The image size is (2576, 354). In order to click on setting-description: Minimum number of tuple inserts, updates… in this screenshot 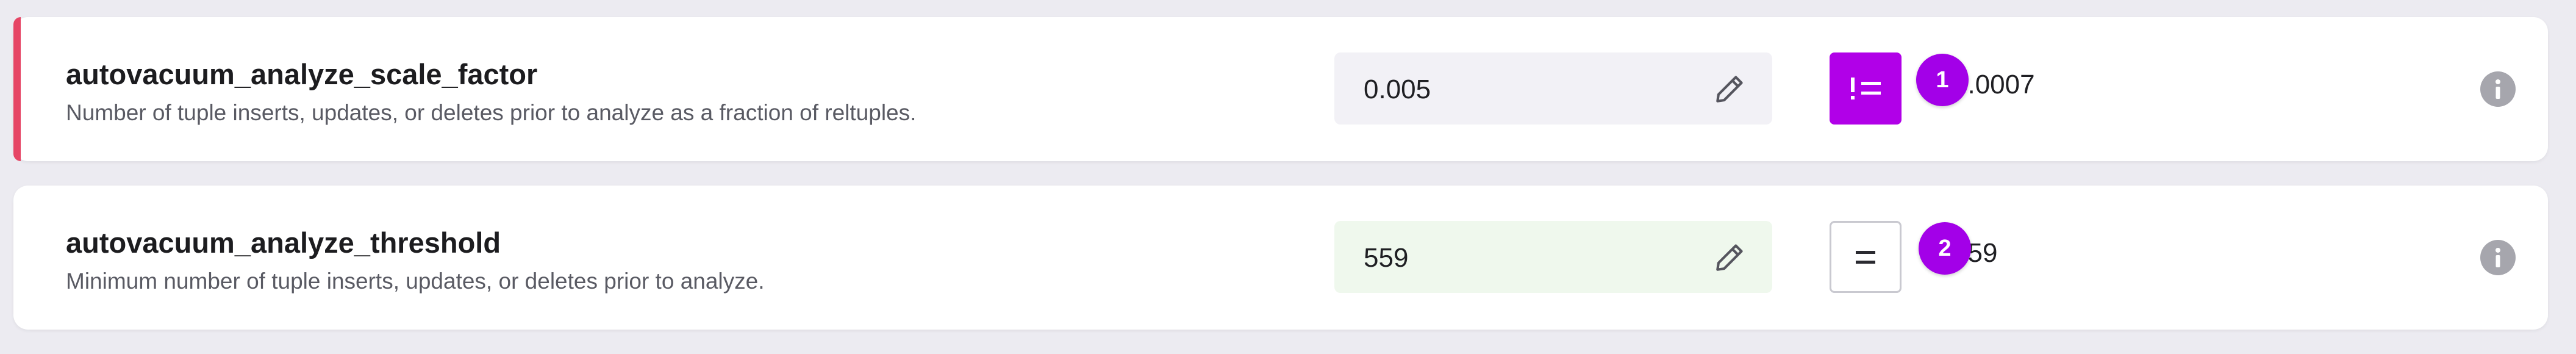, I will do `click(415, 281)`.